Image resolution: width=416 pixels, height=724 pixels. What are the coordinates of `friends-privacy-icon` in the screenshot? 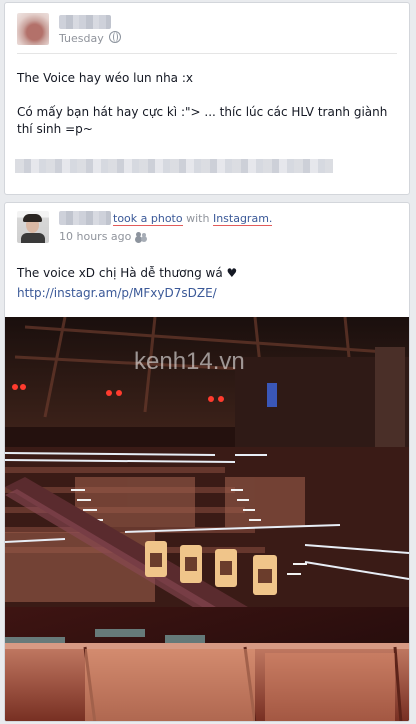 It's located at (141, 236).